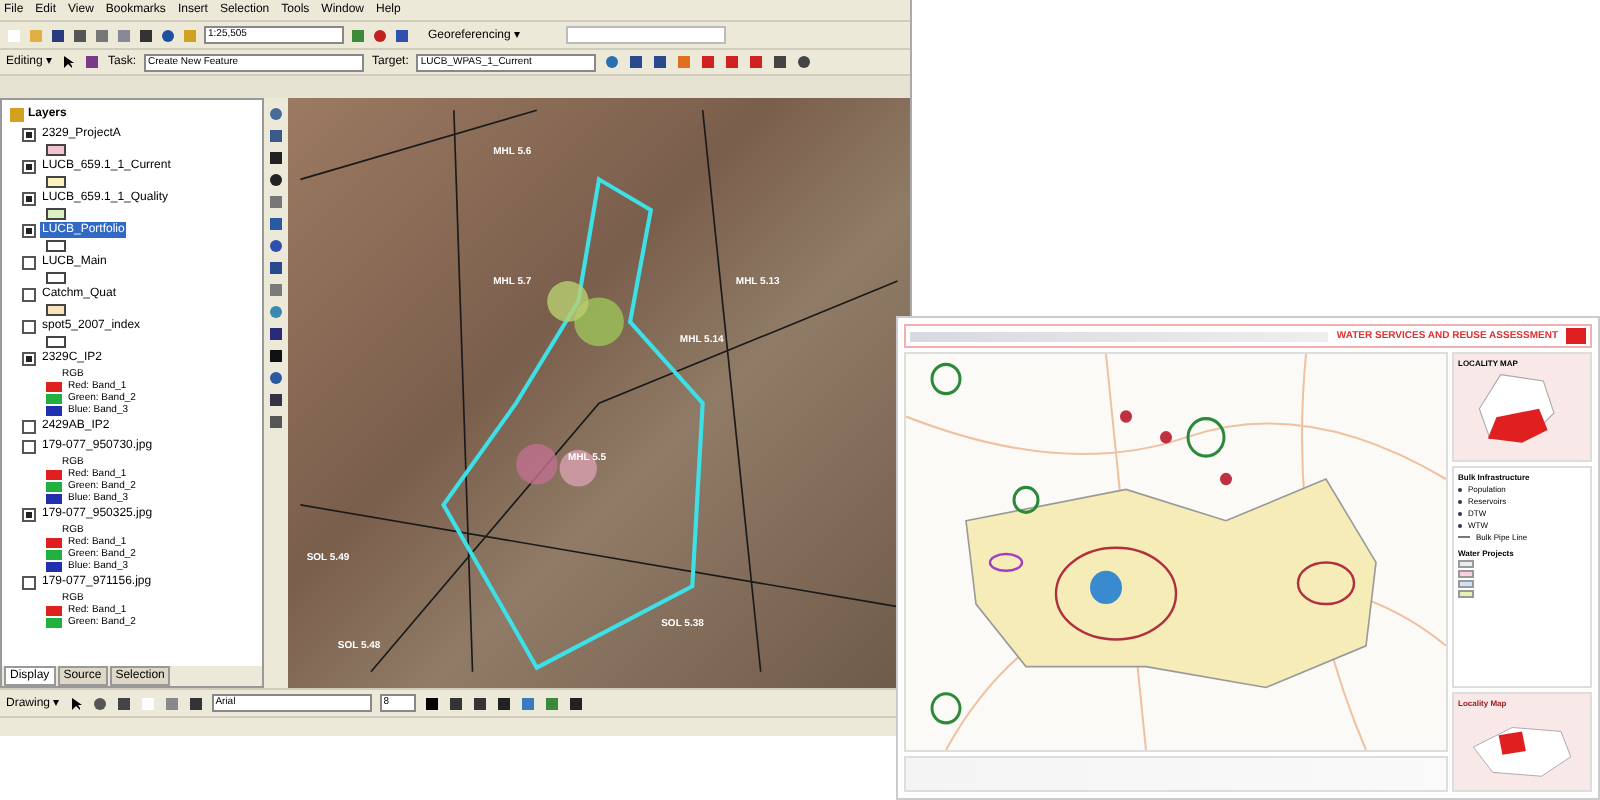 The height and width of the screenshot is (800, 1600). Describe the element at coordinates (804, 62) in the screenshot. I see `circle-icon` at that location.